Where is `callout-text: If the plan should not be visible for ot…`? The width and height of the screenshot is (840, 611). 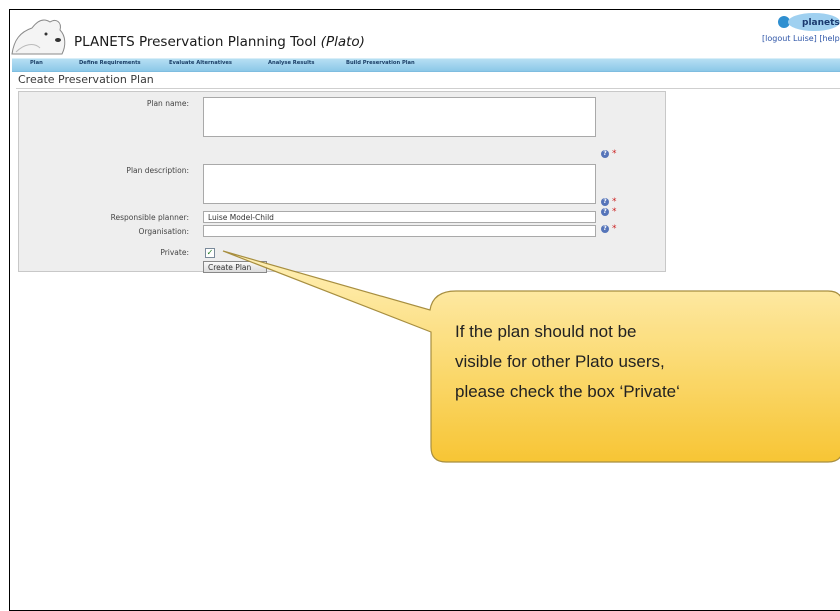 callout-text: If the plan should not be visible for ot… is located at coordinates (640, 362).